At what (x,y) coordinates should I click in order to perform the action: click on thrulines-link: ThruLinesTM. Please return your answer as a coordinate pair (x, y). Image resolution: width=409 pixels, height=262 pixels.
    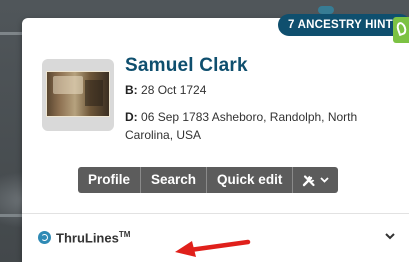
    Looking at the image, I should click on (84, 237).